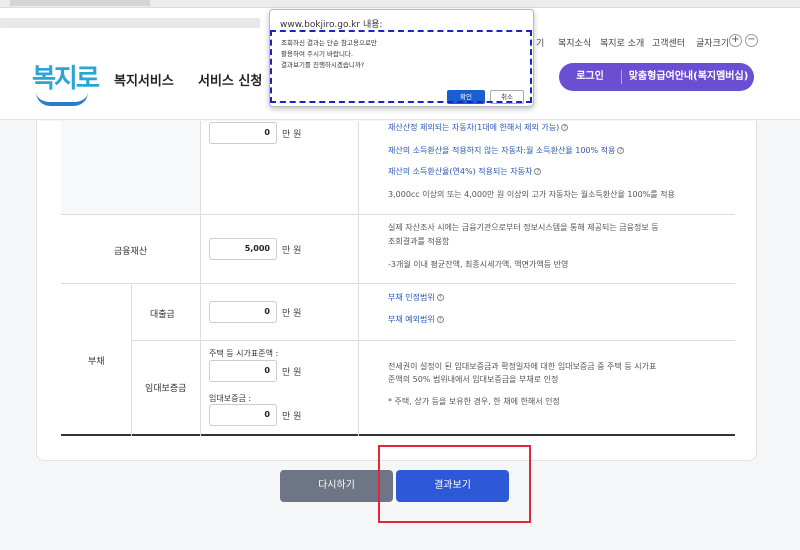  Describe the element at coordinates (411, 297) in the screenshot. I see `link-text: 부채 인정범위` at that location.